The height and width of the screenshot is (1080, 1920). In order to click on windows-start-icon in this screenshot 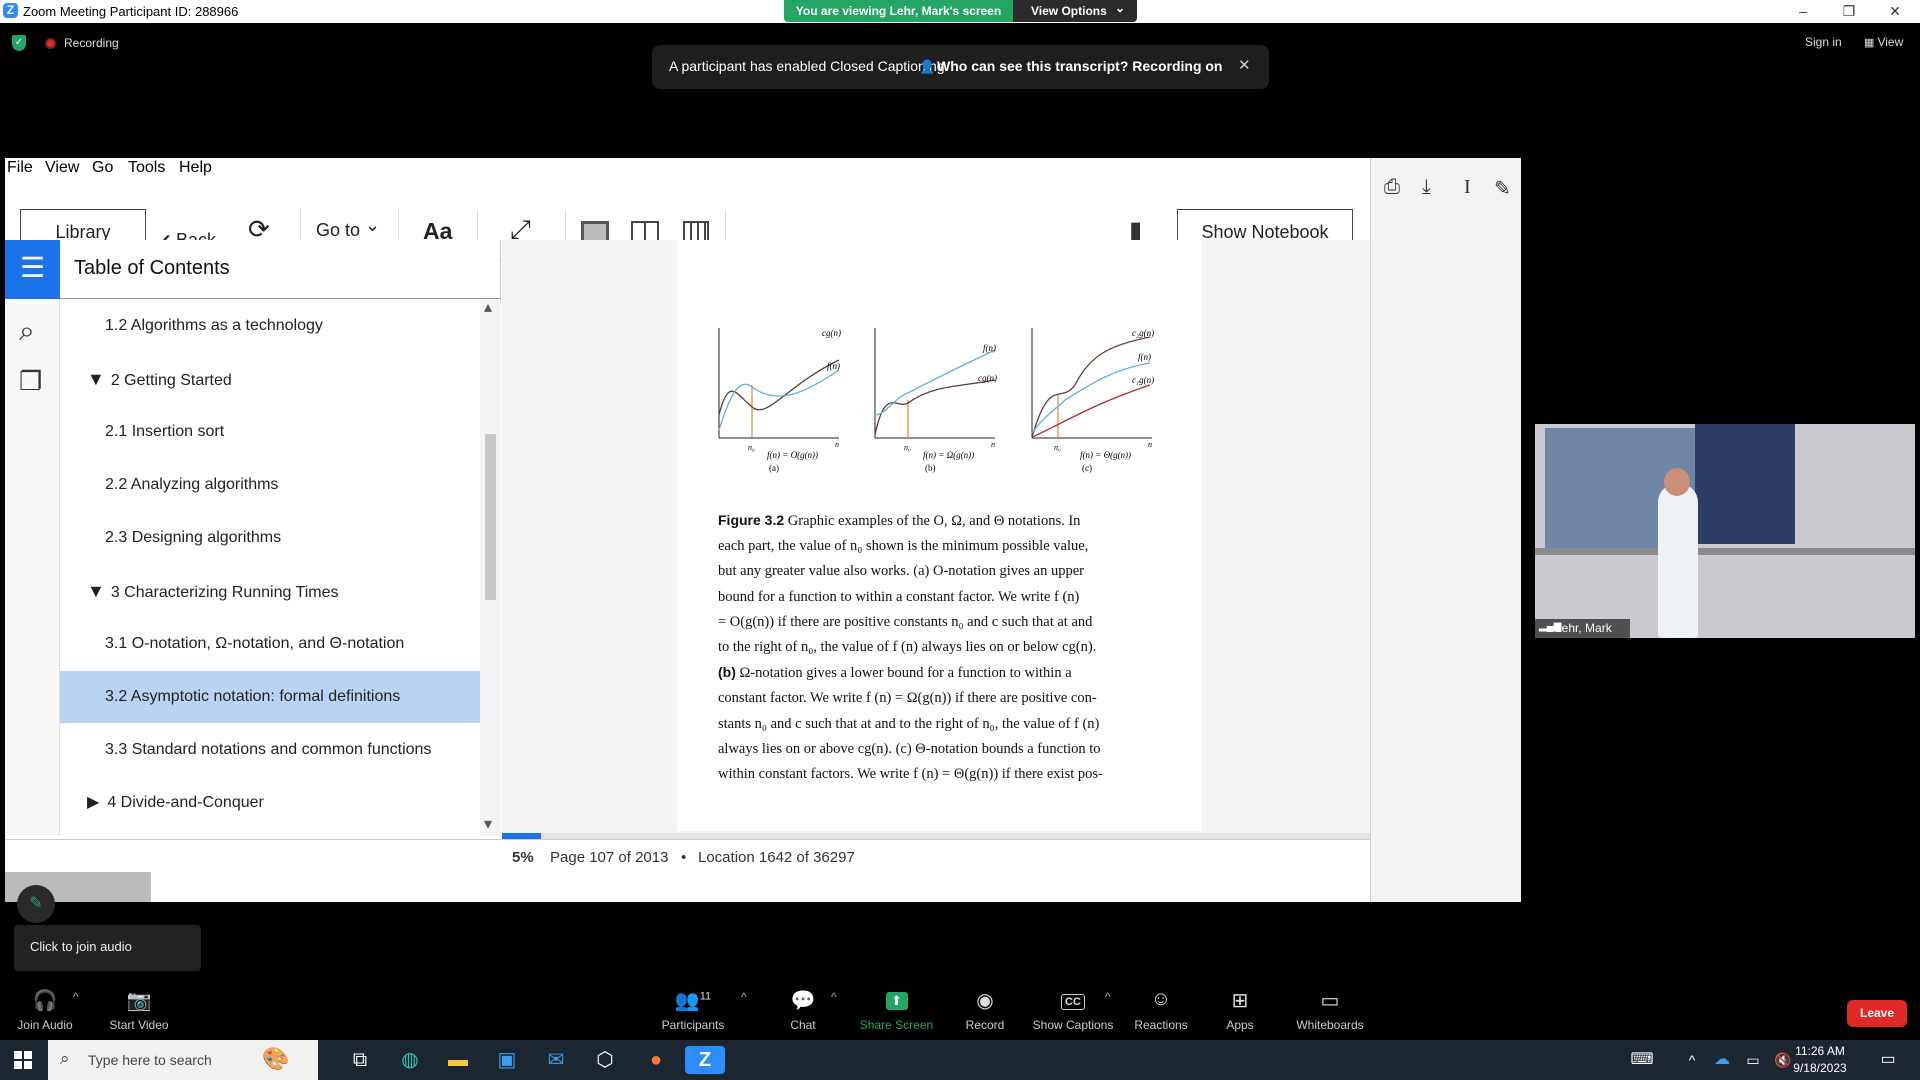, I will do `click(23, 1060)`.